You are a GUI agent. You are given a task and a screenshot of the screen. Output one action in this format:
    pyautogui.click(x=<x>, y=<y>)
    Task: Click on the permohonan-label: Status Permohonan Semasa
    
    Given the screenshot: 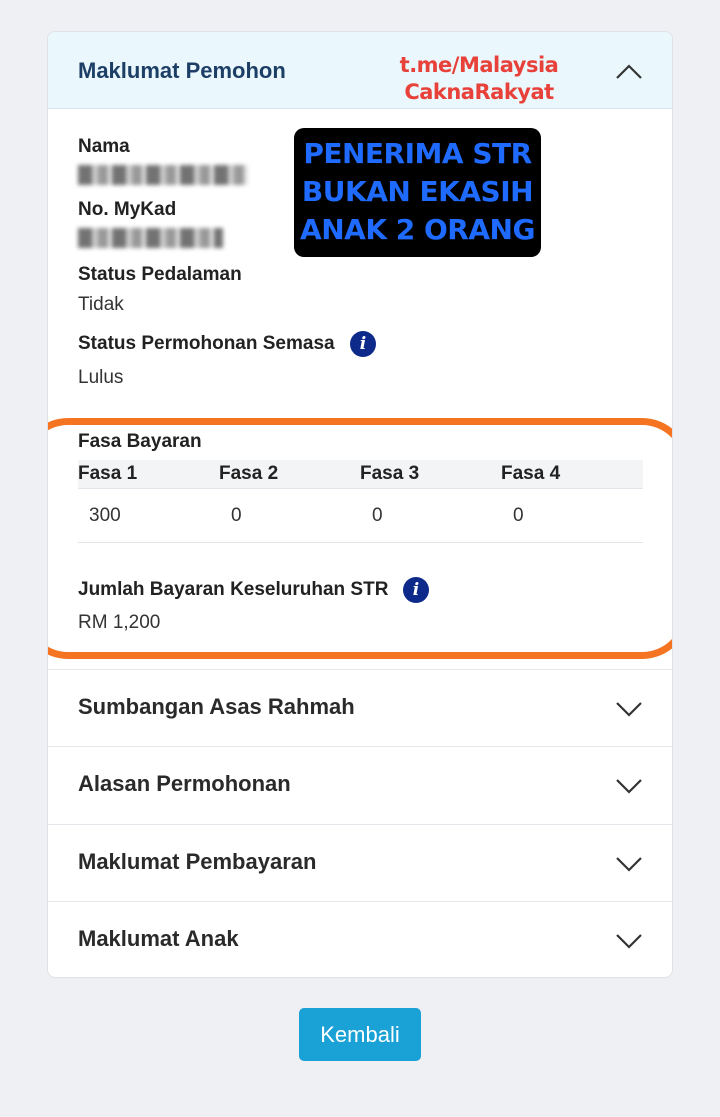 What is the action you would take?
    pyautogui.click(x=206, y=343)
    